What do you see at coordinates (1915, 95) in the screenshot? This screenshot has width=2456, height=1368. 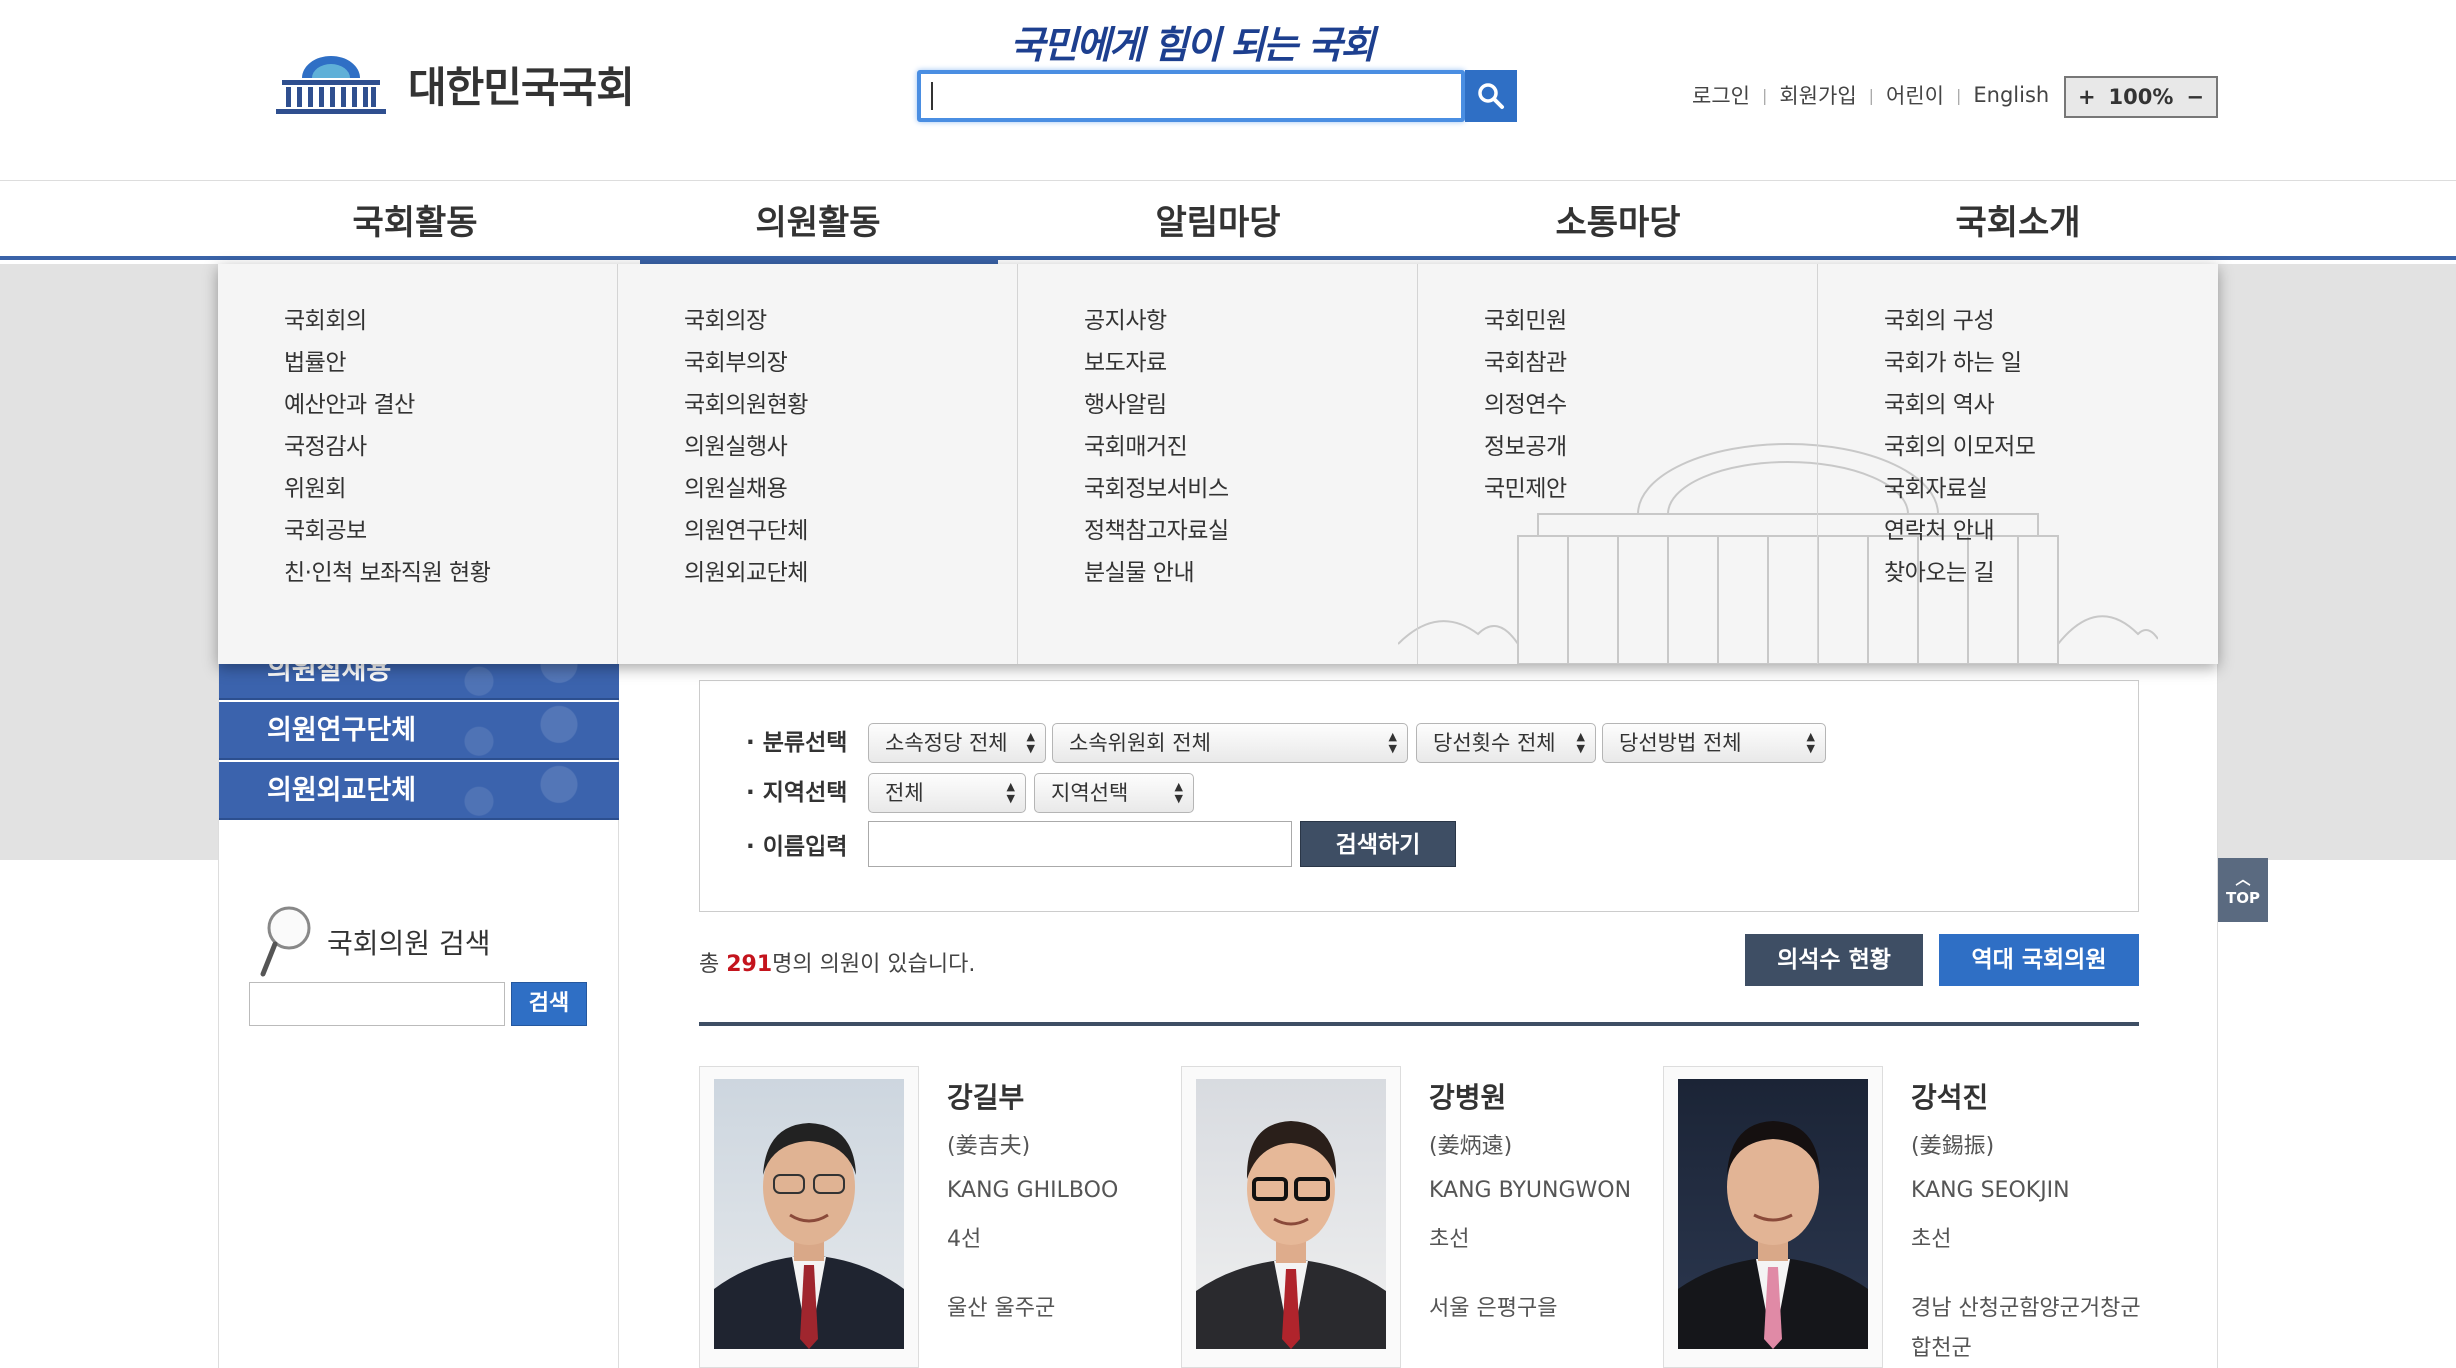 I see `kids-link: 어린이` at bounding box center [1915, 95].